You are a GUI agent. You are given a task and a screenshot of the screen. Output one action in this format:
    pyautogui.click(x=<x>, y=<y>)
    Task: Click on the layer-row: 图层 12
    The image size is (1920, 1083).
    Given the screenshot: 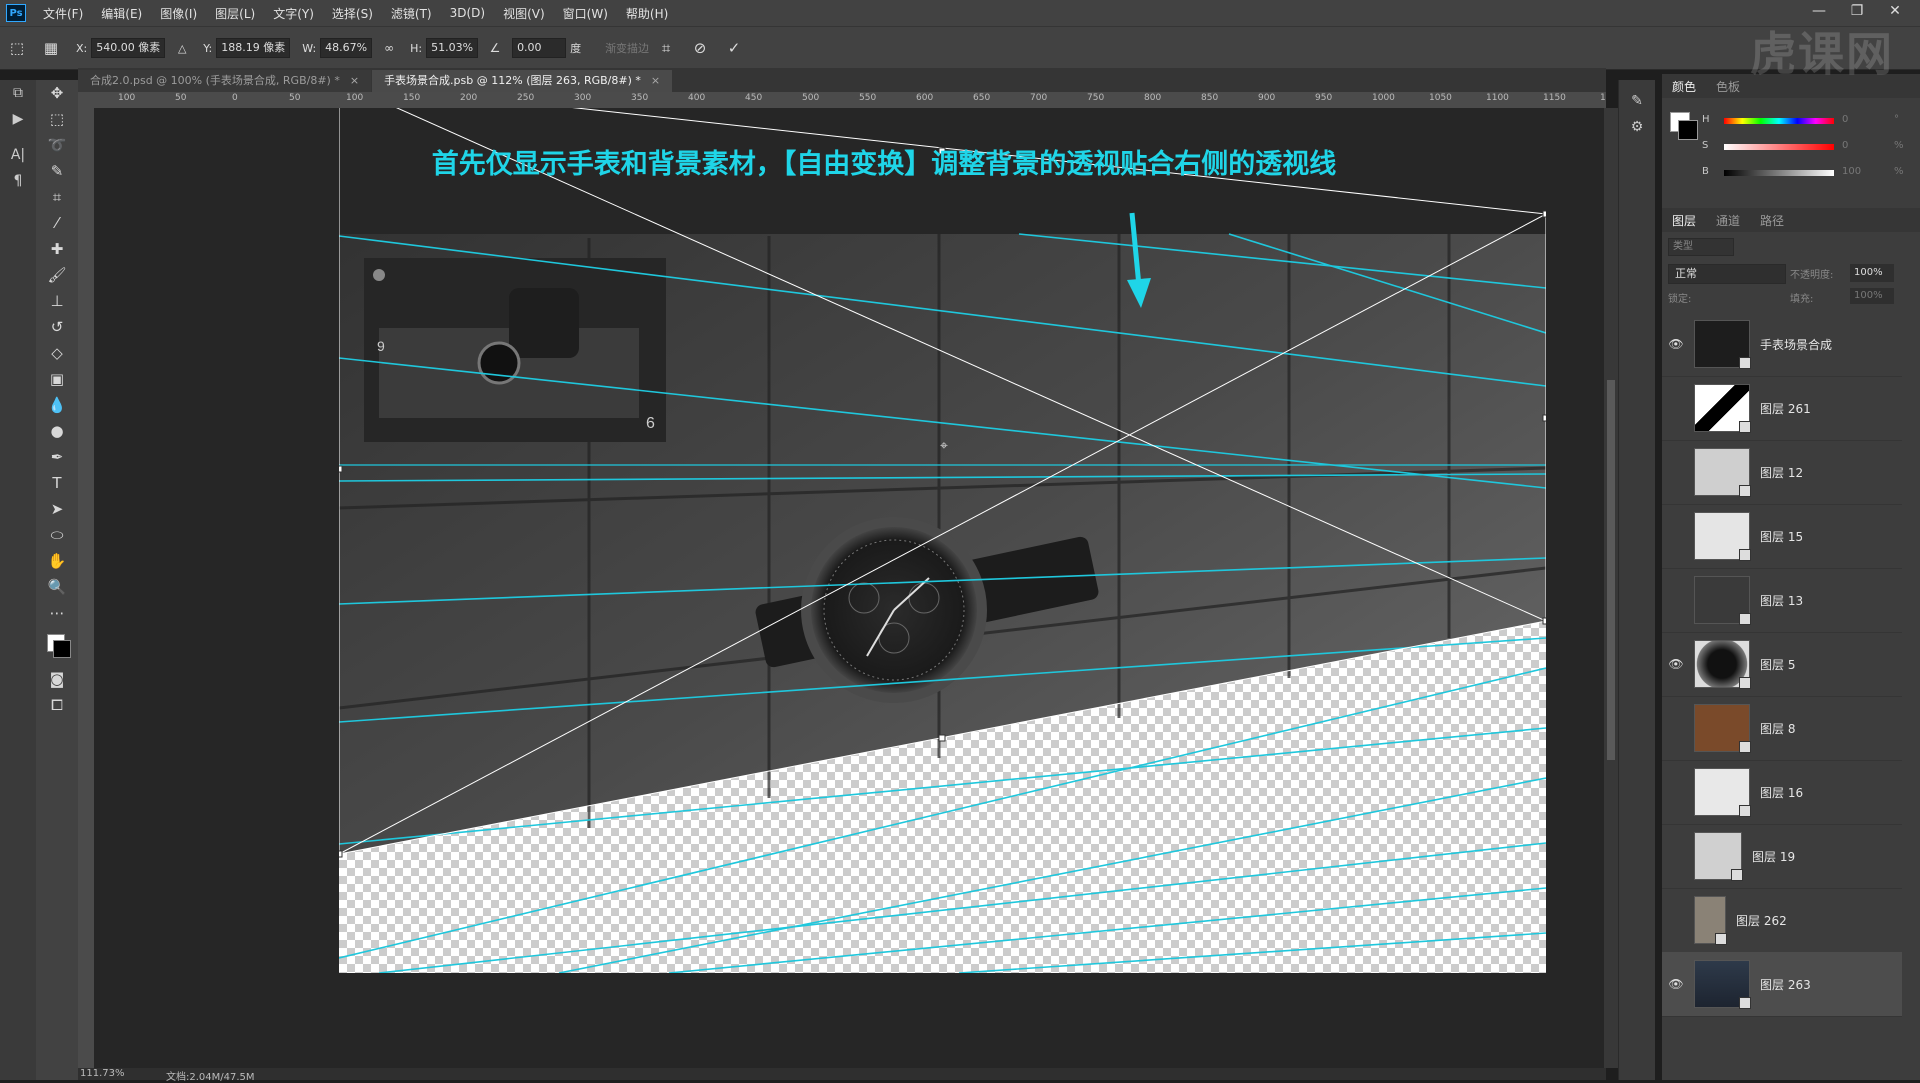 What is the action you would take?
    pyautogui.click(x=1782, y=472)
    